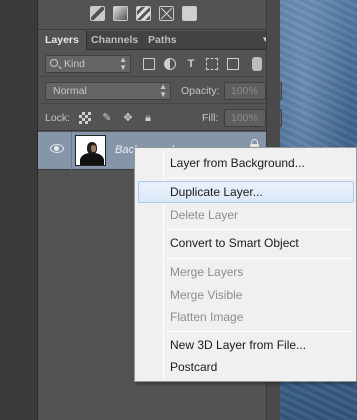 Image resolution: width=357 pixels, height=420 pixels. What do you see at coordinates (54, 63) in the screenshot?
I see `search-icon` at bounding box center [54, 63].